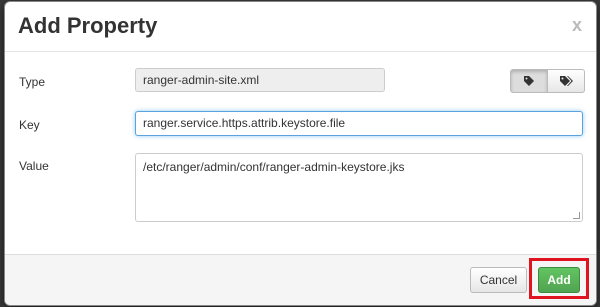  What do you see at coordinates (32, 82) in the screenshot?
I see `type-label: Type` at bounding box center [32, 82].